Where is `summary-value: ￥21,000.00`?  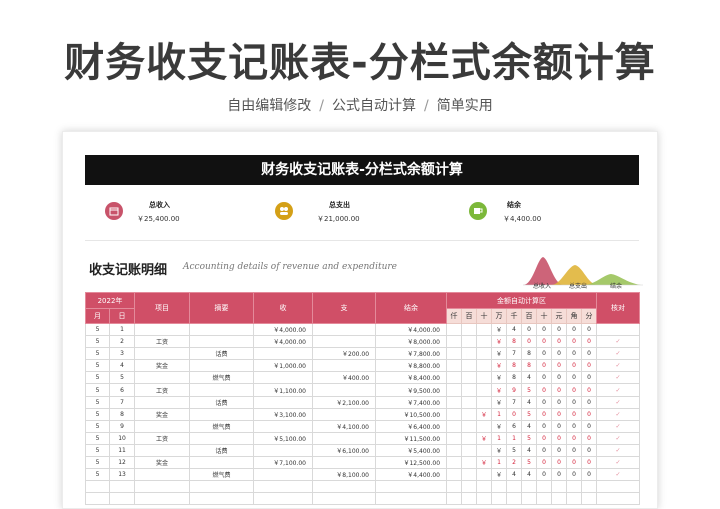 summary-value: ￥21,000.00 is located at coordinates (338, 219).